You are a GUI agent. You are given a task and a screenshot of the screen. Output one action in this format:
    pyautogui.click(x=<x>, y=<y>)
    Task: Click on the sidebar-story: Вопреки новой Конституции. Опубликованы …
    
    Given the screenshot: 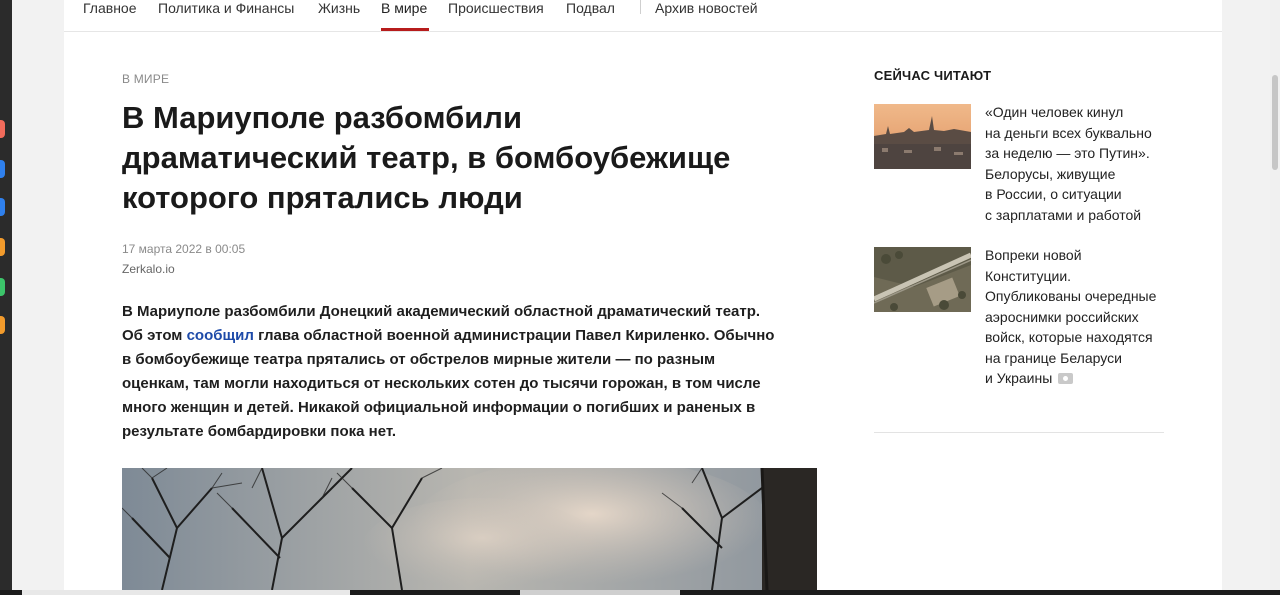 What is the action you would take?
    pyautogui.click(x=1070, y=317)
    